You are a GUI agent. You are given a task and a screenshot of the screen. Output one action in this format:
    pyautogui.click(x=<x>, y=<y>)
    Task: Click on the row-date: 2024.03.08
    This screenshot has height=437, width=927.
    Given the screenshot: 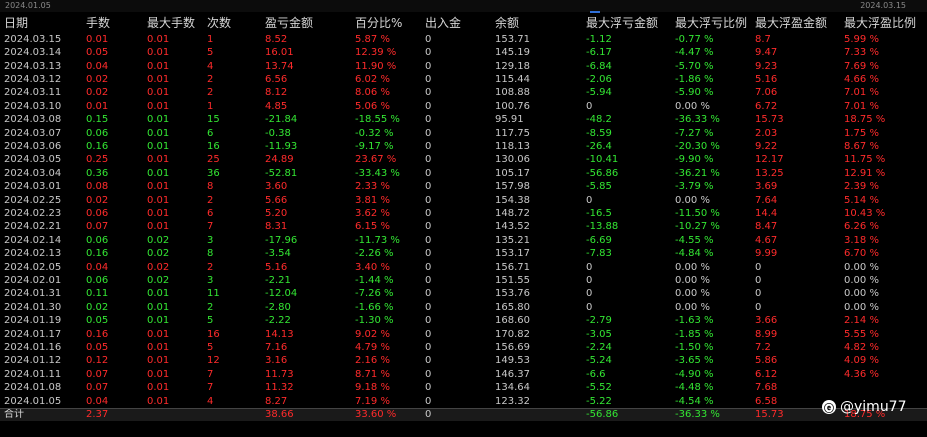 What is the action you would take?
    pyautogui.click(x=33, y=120)
    